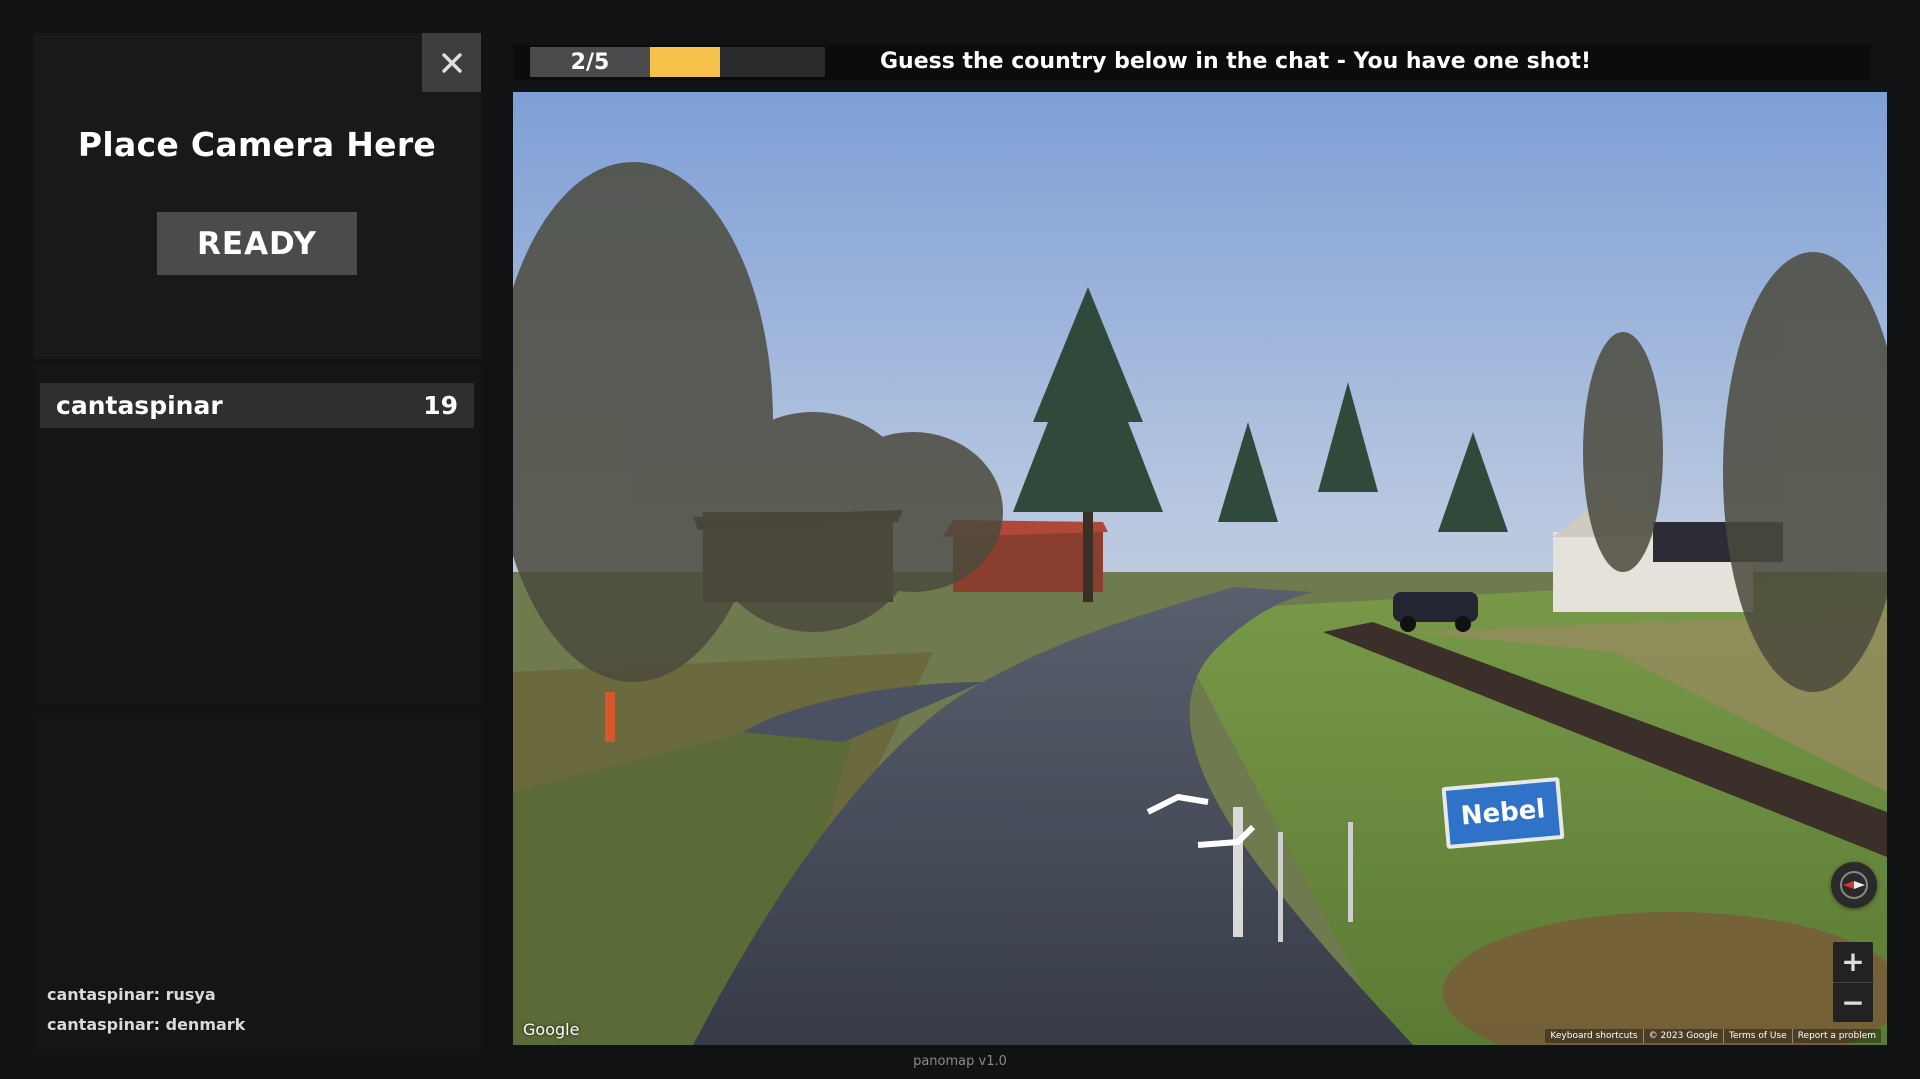 This screenshot has width=1920, height=1079. I want to click on ready-button: READY, so click(257, 243).